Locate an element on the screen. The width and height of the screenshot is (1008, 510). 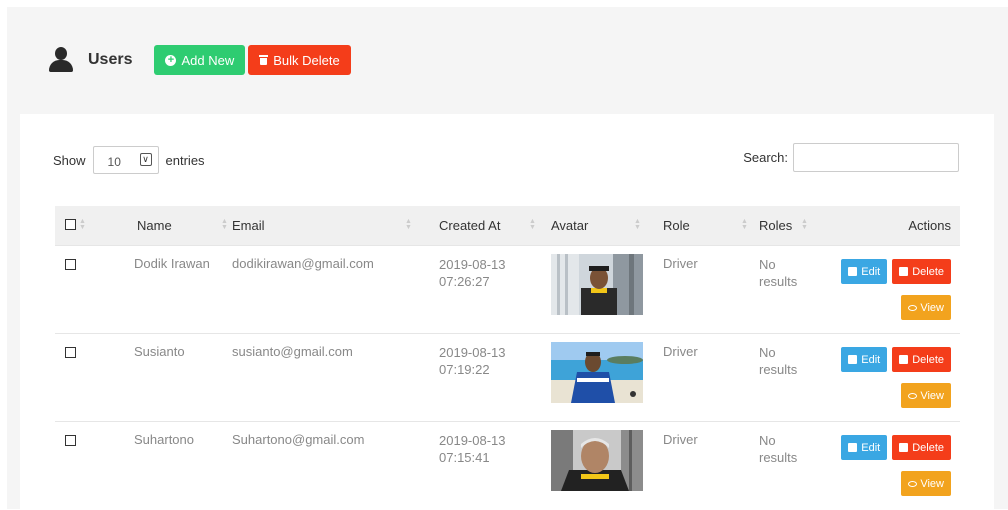
row-name: Susianto is located at coordinates (159, 351).